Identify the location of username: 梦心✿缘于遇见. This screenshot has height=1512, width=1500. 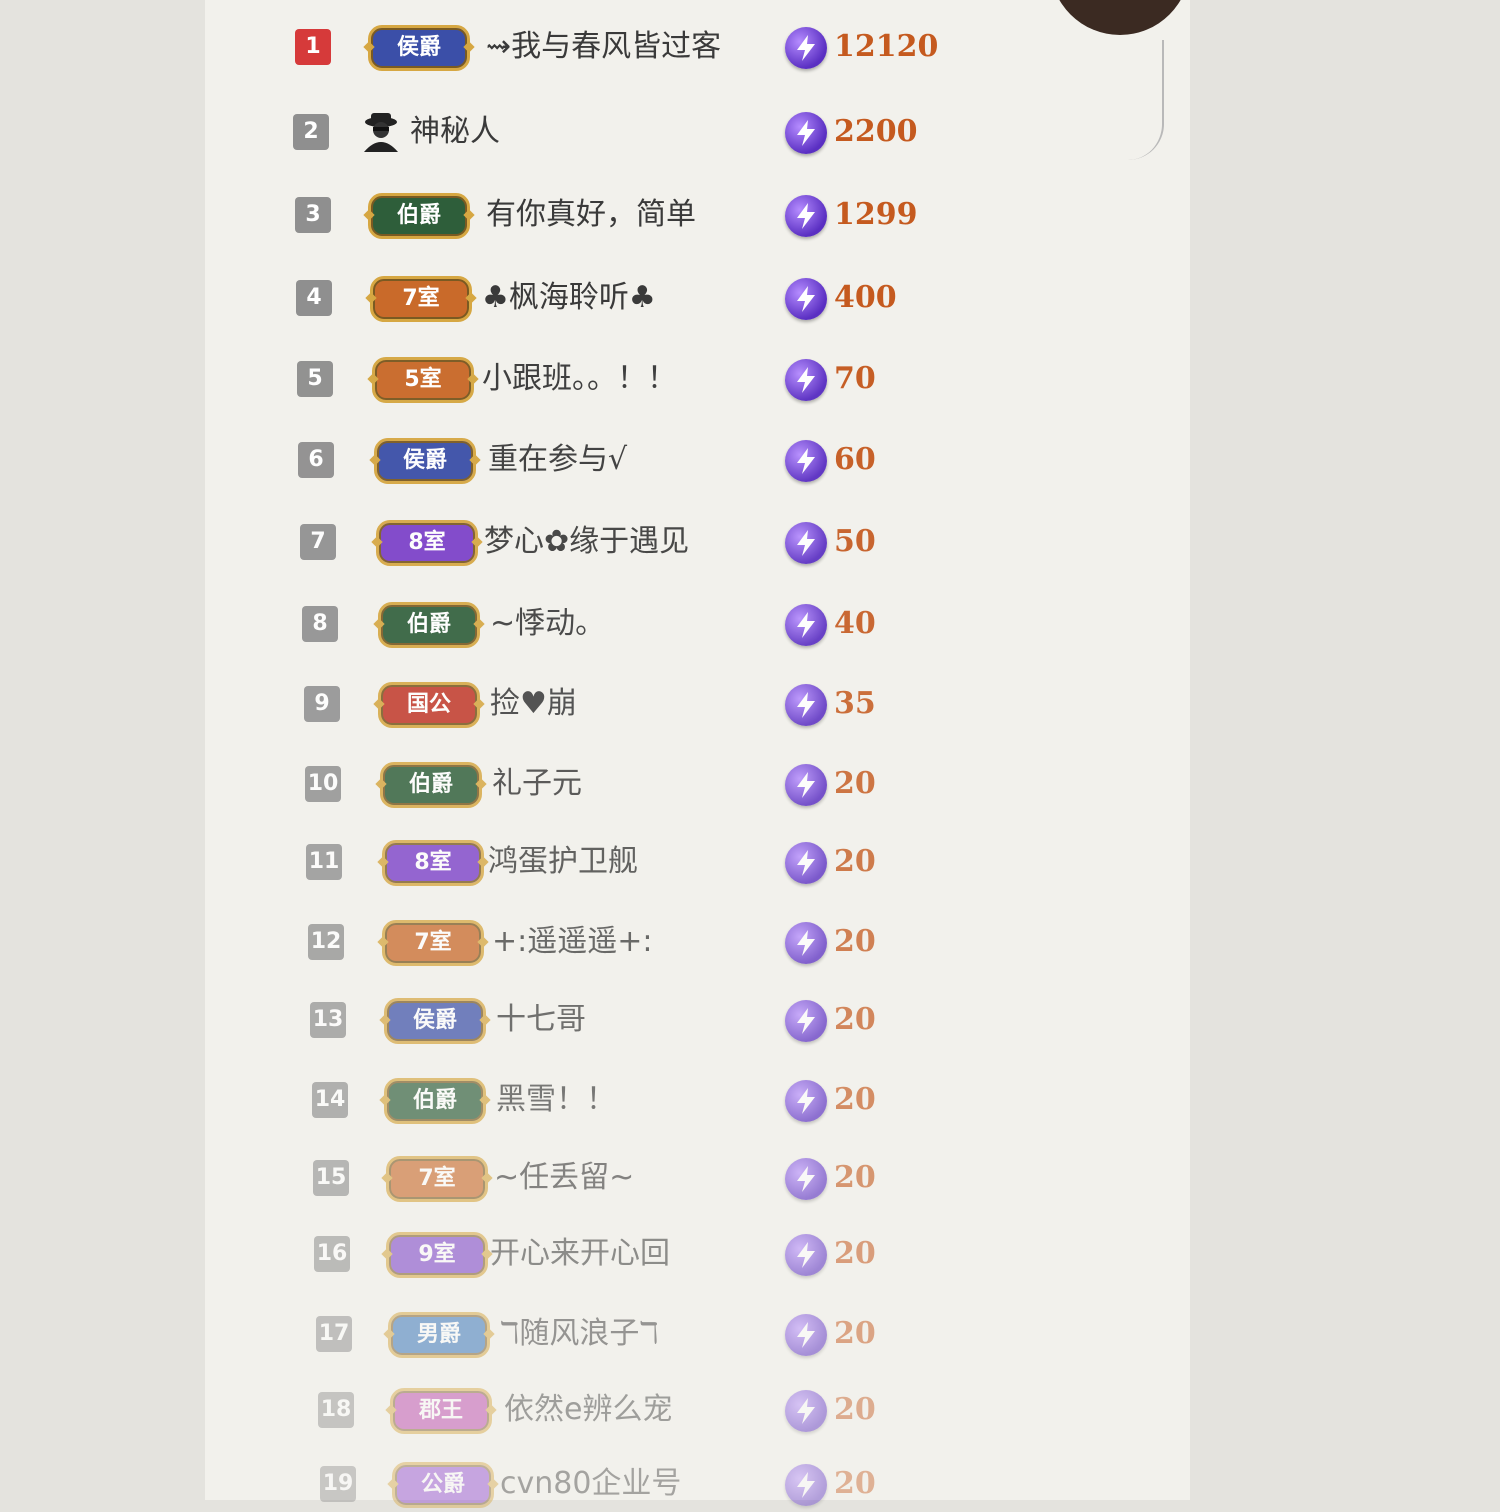
(586, 542).